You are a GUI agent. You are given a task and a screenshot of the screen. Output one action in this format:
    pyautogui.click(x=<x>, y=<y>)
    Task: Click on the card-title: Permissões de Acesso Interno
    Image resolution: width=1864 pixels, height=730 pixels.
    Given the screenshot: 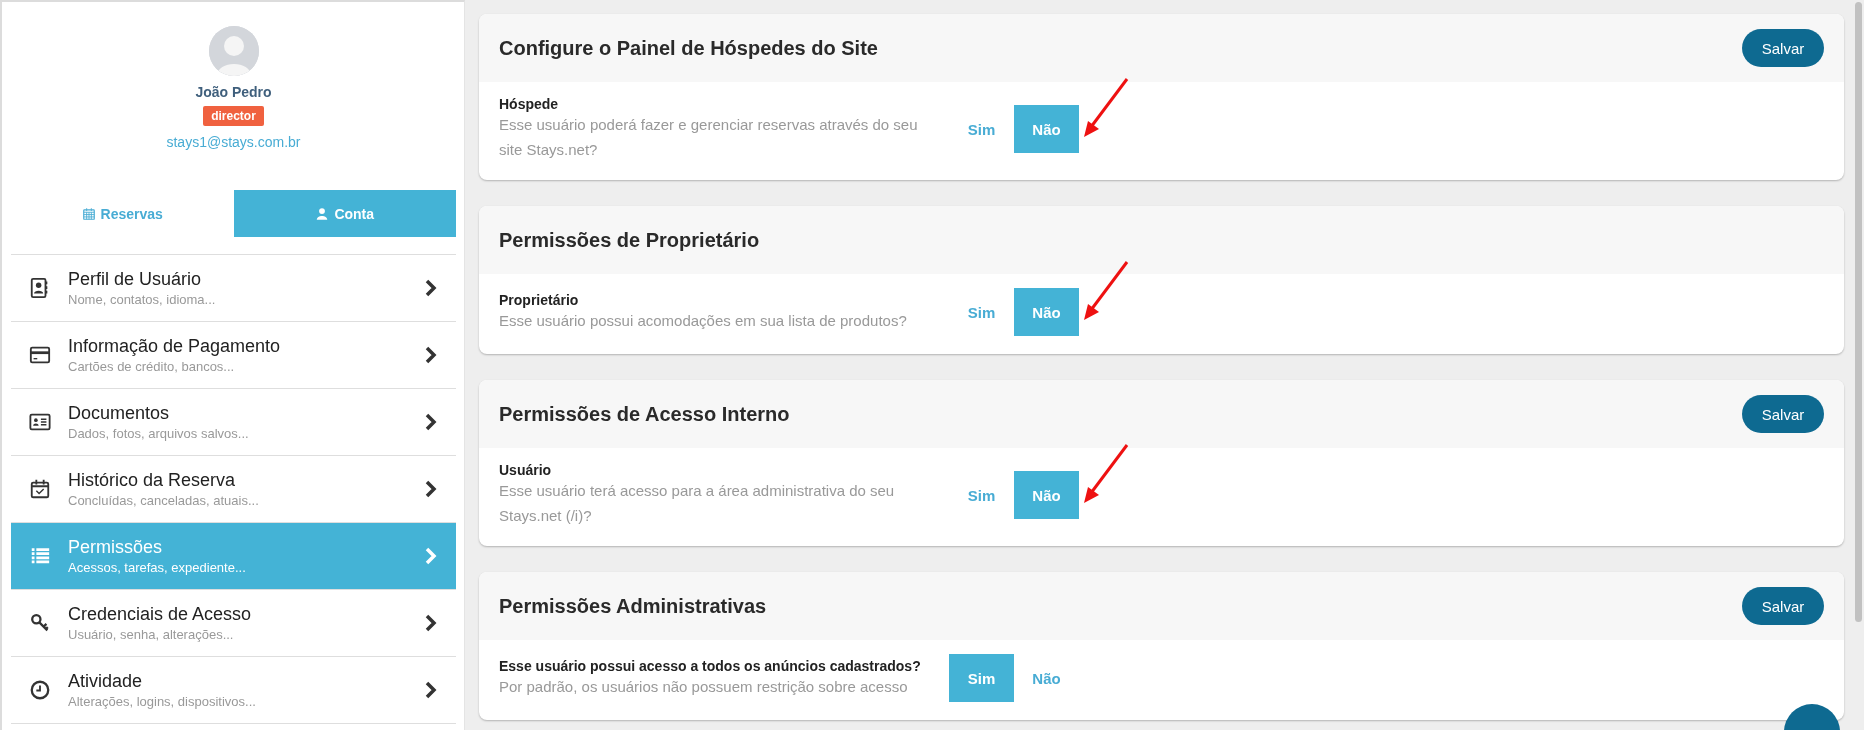 What is the action you would take?
    pyautogui.click(x=644, y=414)
    